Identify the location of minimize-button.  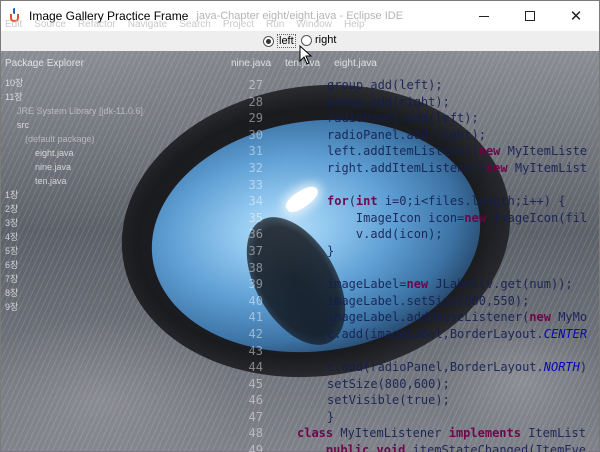
(484, 16).